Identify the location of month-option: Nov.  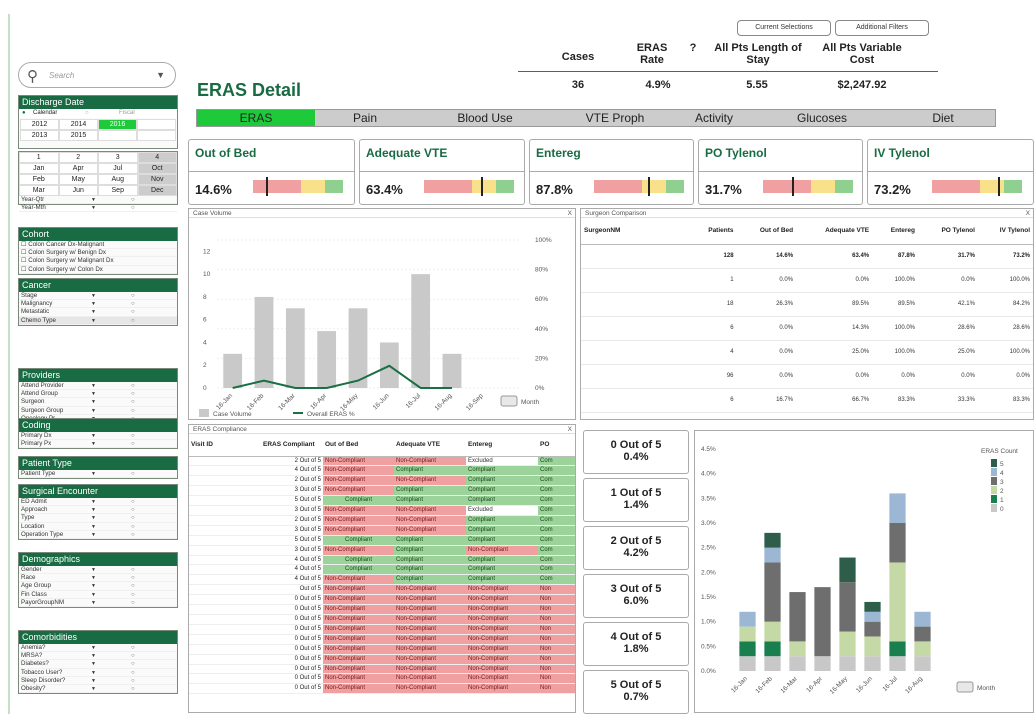
(157, 179).